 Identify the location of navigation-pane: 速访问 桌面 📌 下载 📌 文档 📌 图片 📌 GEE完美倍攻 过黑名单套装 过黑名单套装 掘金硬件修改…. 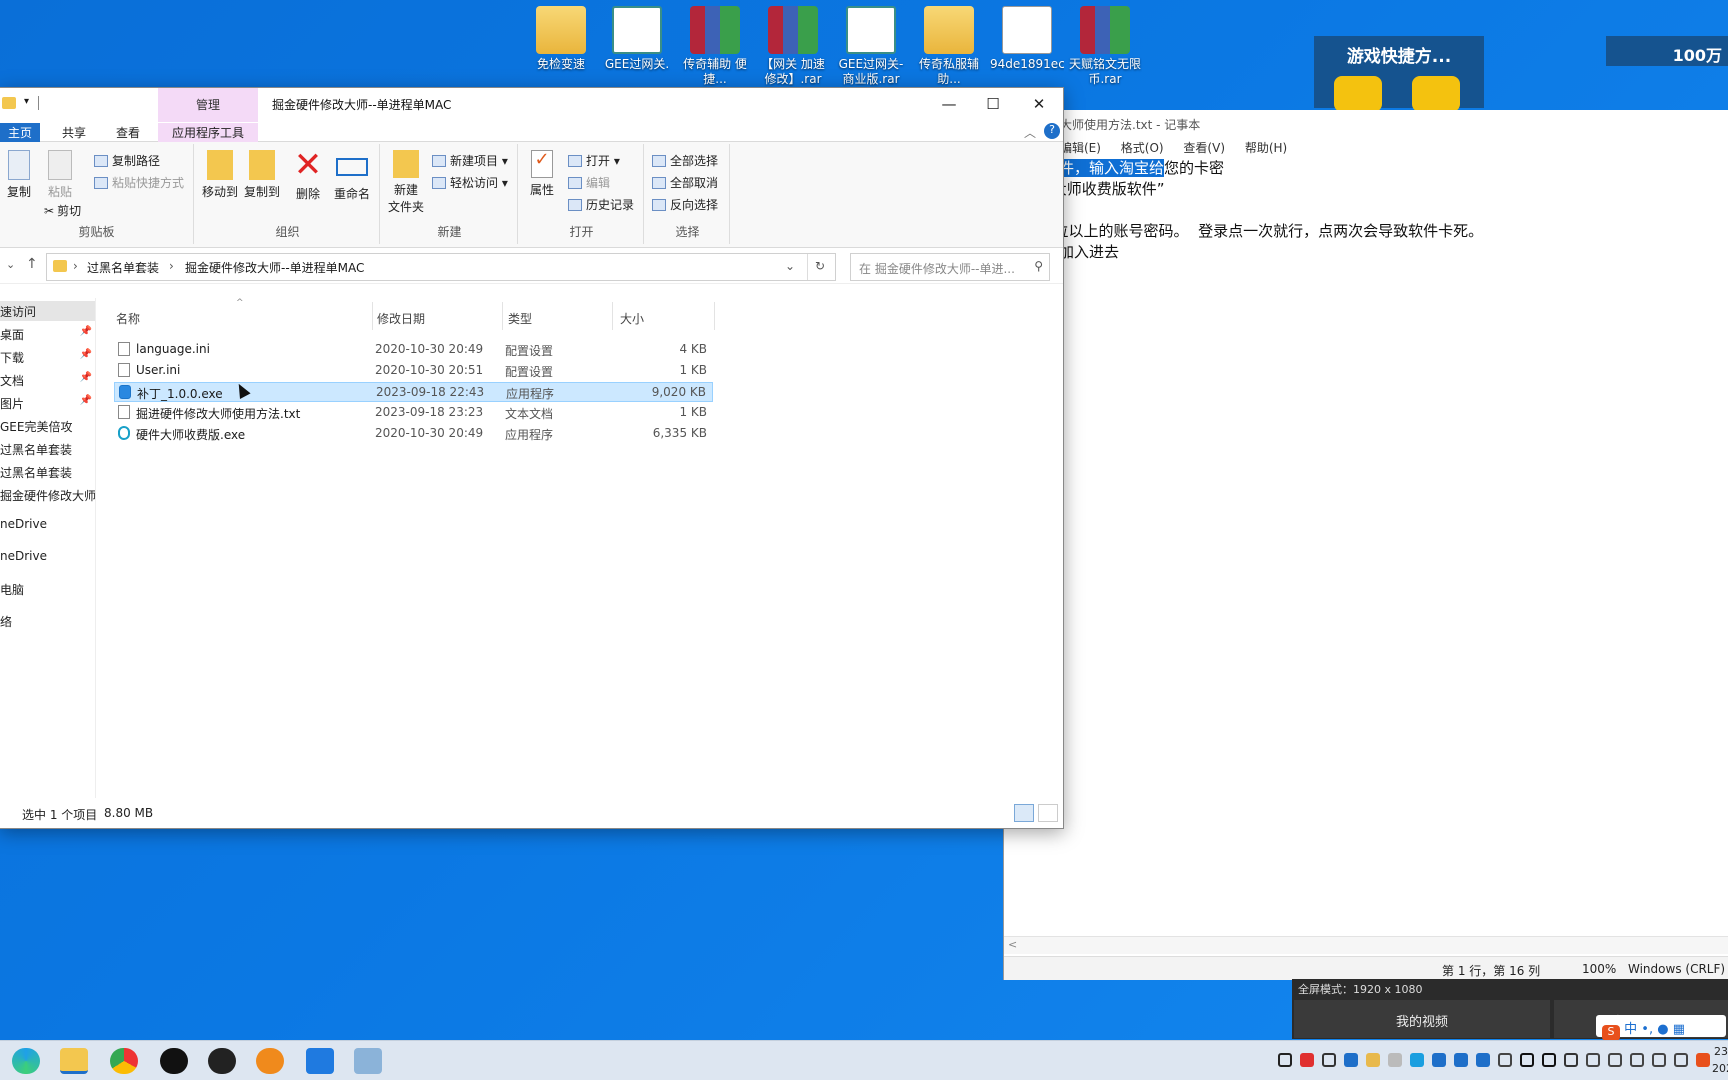
(48, 548).